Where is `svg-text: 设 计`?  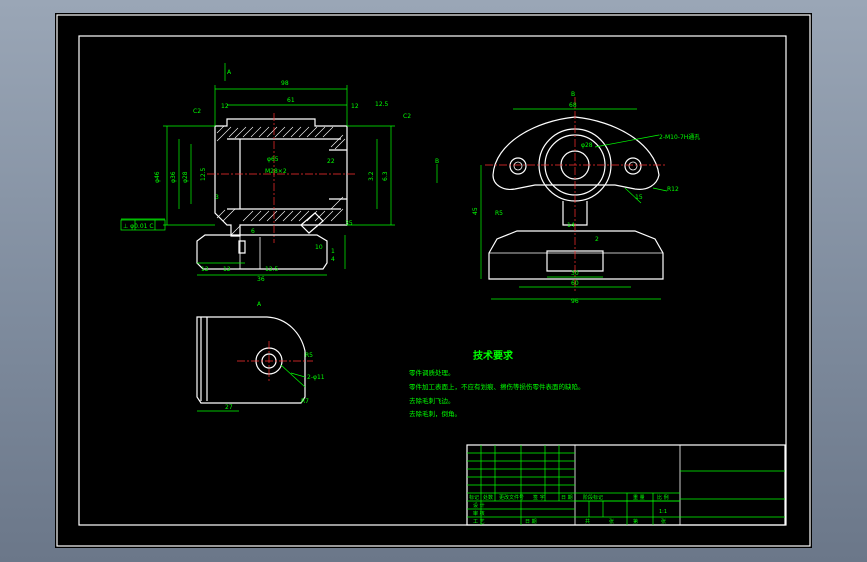
svg-text: 设 计 is located at coordinates (479, 505).